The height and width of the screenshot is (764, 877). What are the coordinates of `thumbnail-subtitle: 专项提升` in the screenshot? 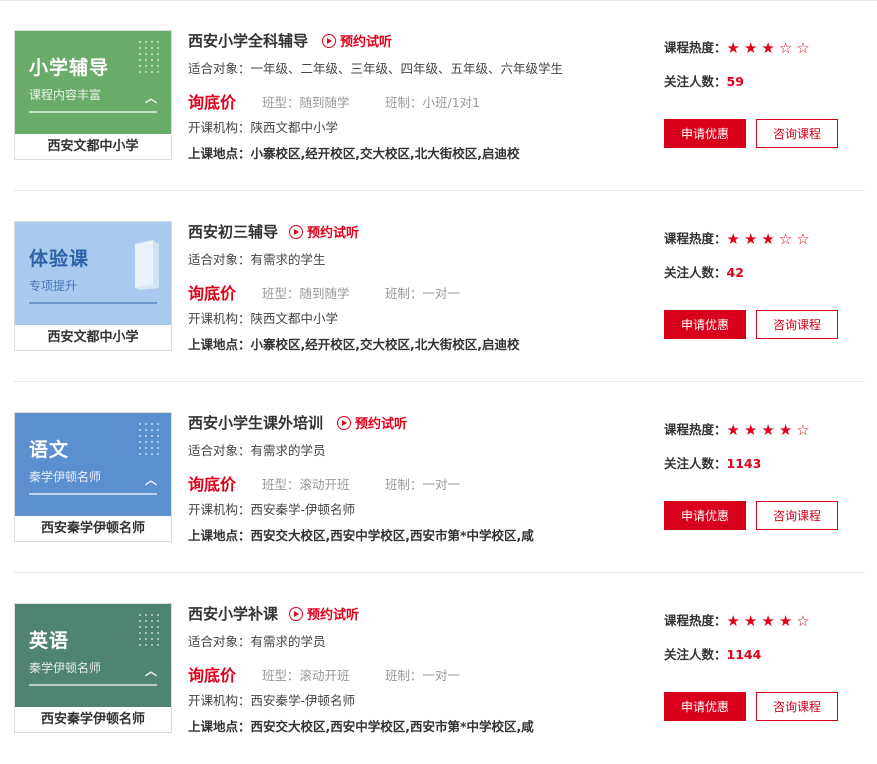 It's located at (53, 286).